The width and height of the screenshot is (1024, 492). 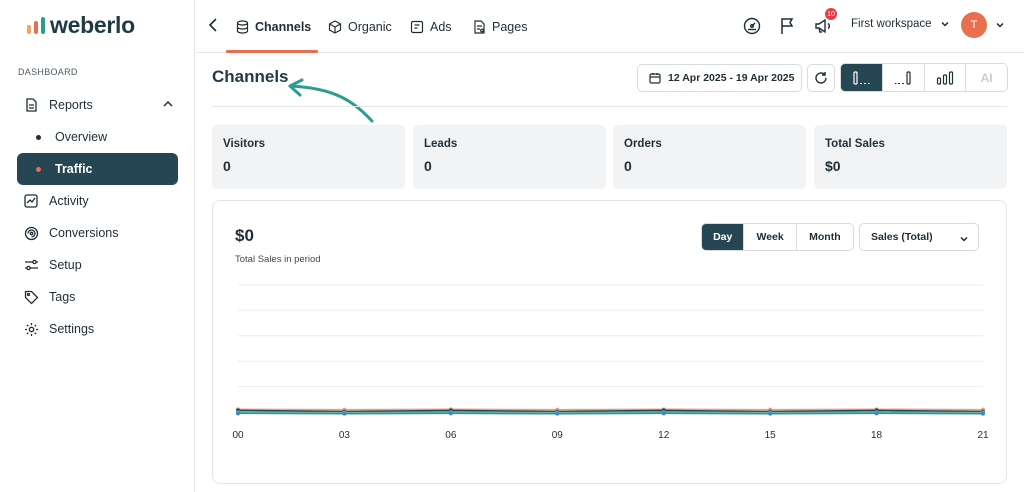 I want to click on view-mode-bars, so click(x=946, y=77).